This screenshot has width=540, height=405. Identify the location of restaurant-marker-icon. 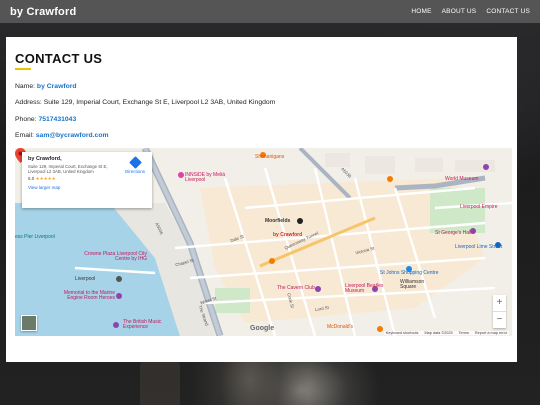
(380, 329).